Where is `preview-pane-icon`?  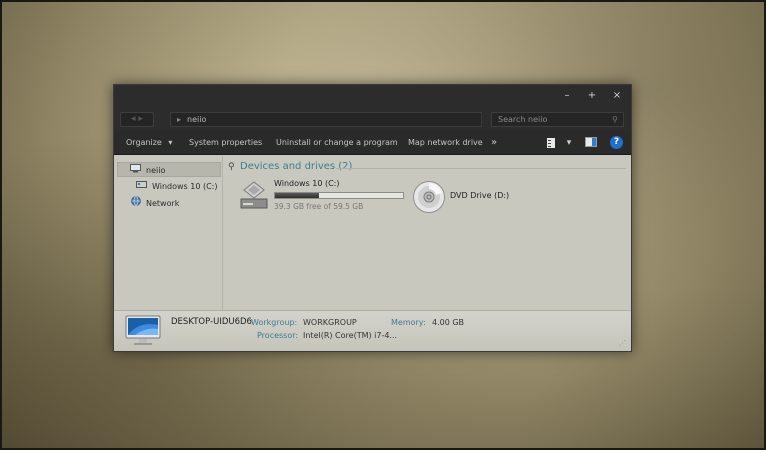 preview-pane-icon is located at coordinates (590, 143).